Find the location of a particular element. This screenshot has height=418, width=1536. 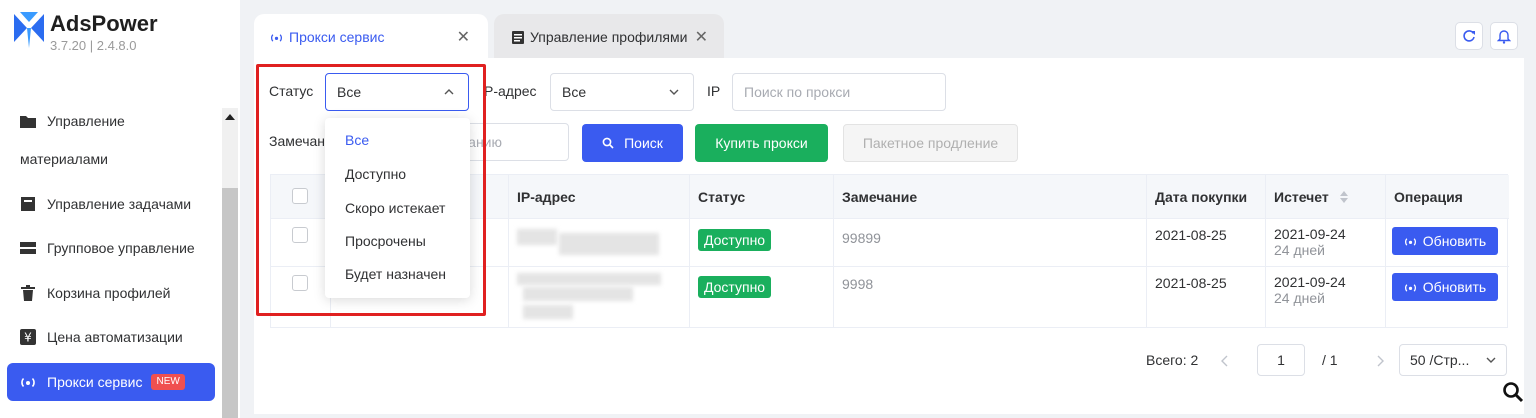

sidebar-item-label: Прокси сервис is located at coordinates (95, 382).